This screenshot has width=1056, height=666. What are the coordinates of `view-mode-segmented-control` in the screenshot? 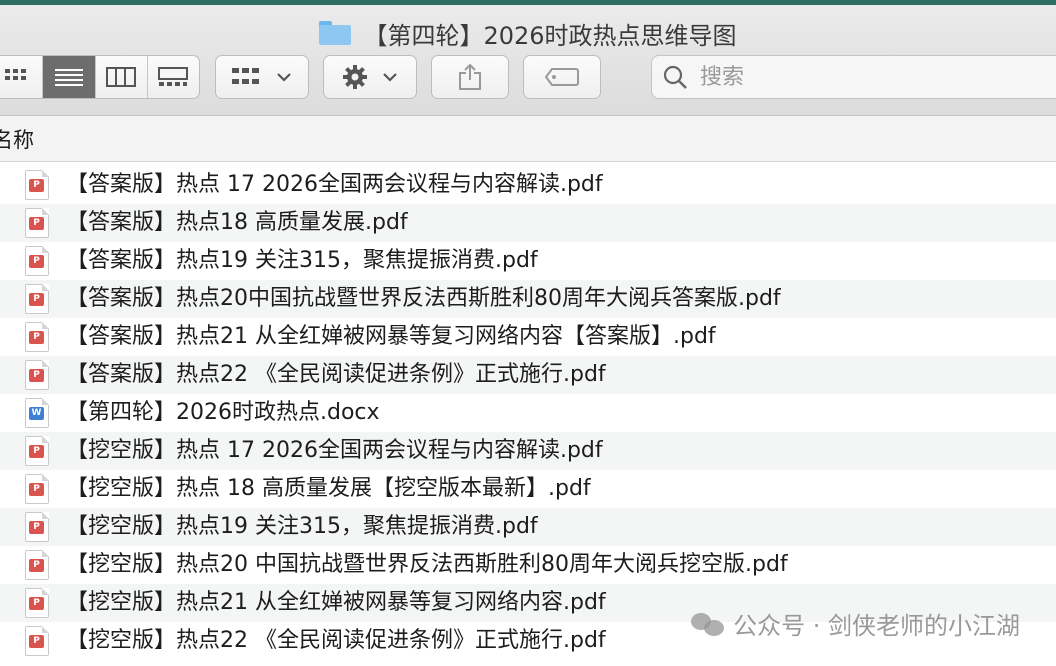 It's located at (100, 77).